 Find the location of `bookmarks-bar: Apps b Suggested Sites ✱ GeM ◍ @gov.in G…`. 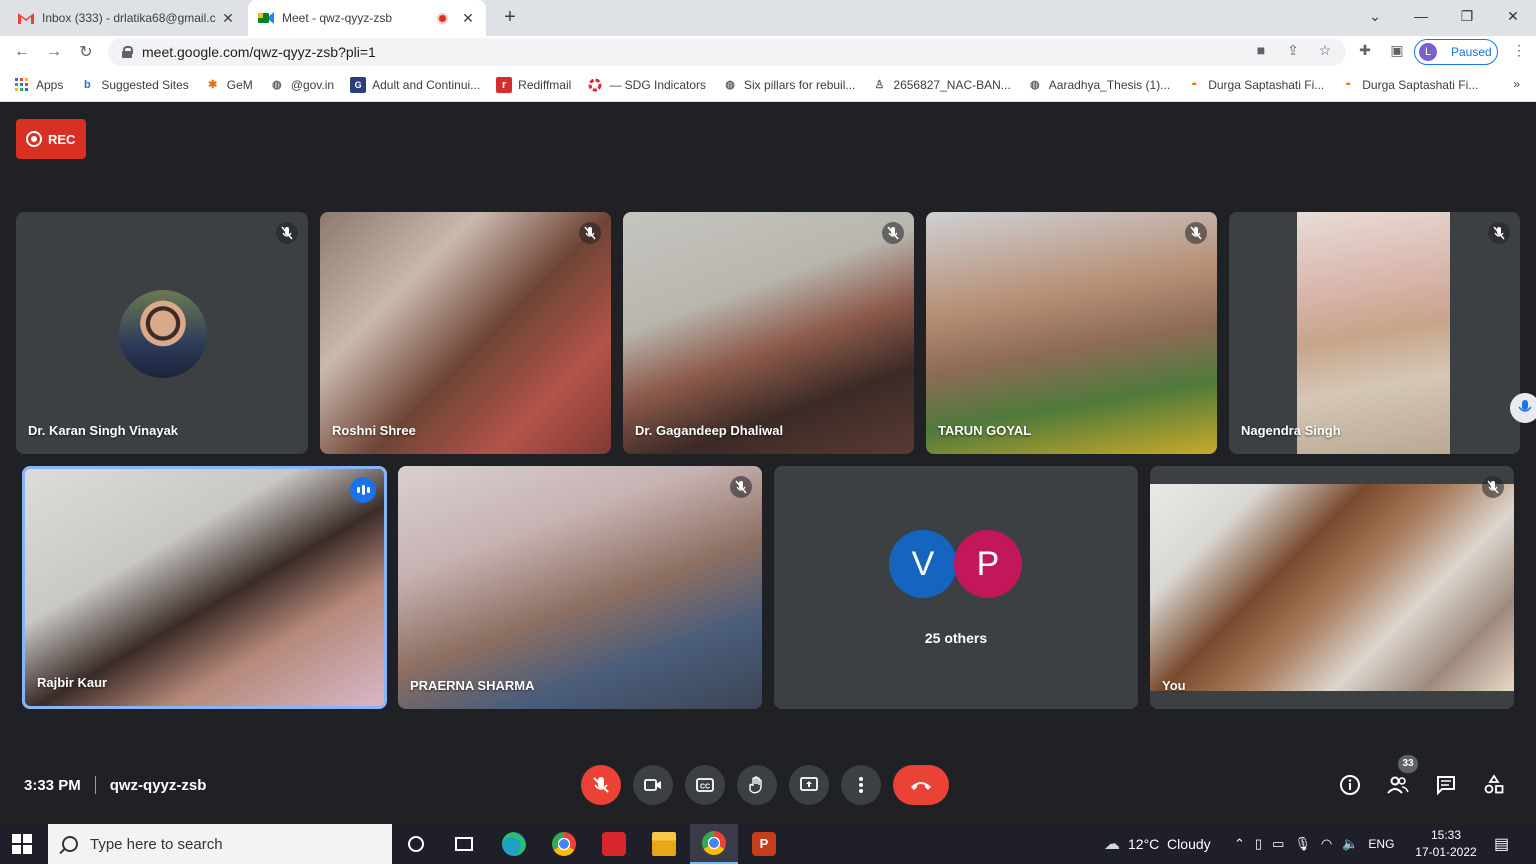

bookmarks-bar: Apps b Suggested Sites ✱ GeM ◍ @gov.in G… is located at coordinates (768, 85).